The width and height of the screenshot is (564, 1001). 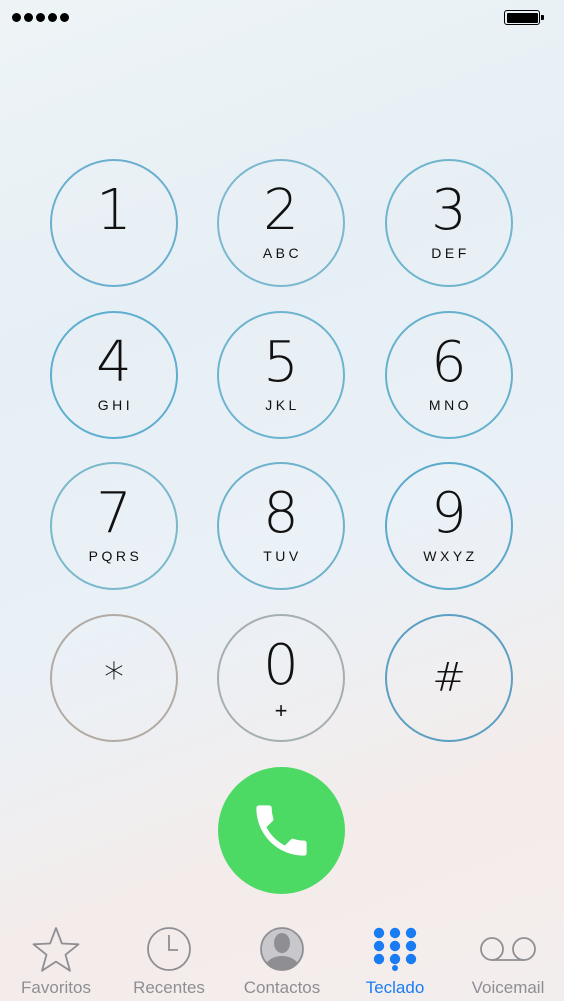 I want to click on tab-recentes: Recentes, so click(x=169, y=956).